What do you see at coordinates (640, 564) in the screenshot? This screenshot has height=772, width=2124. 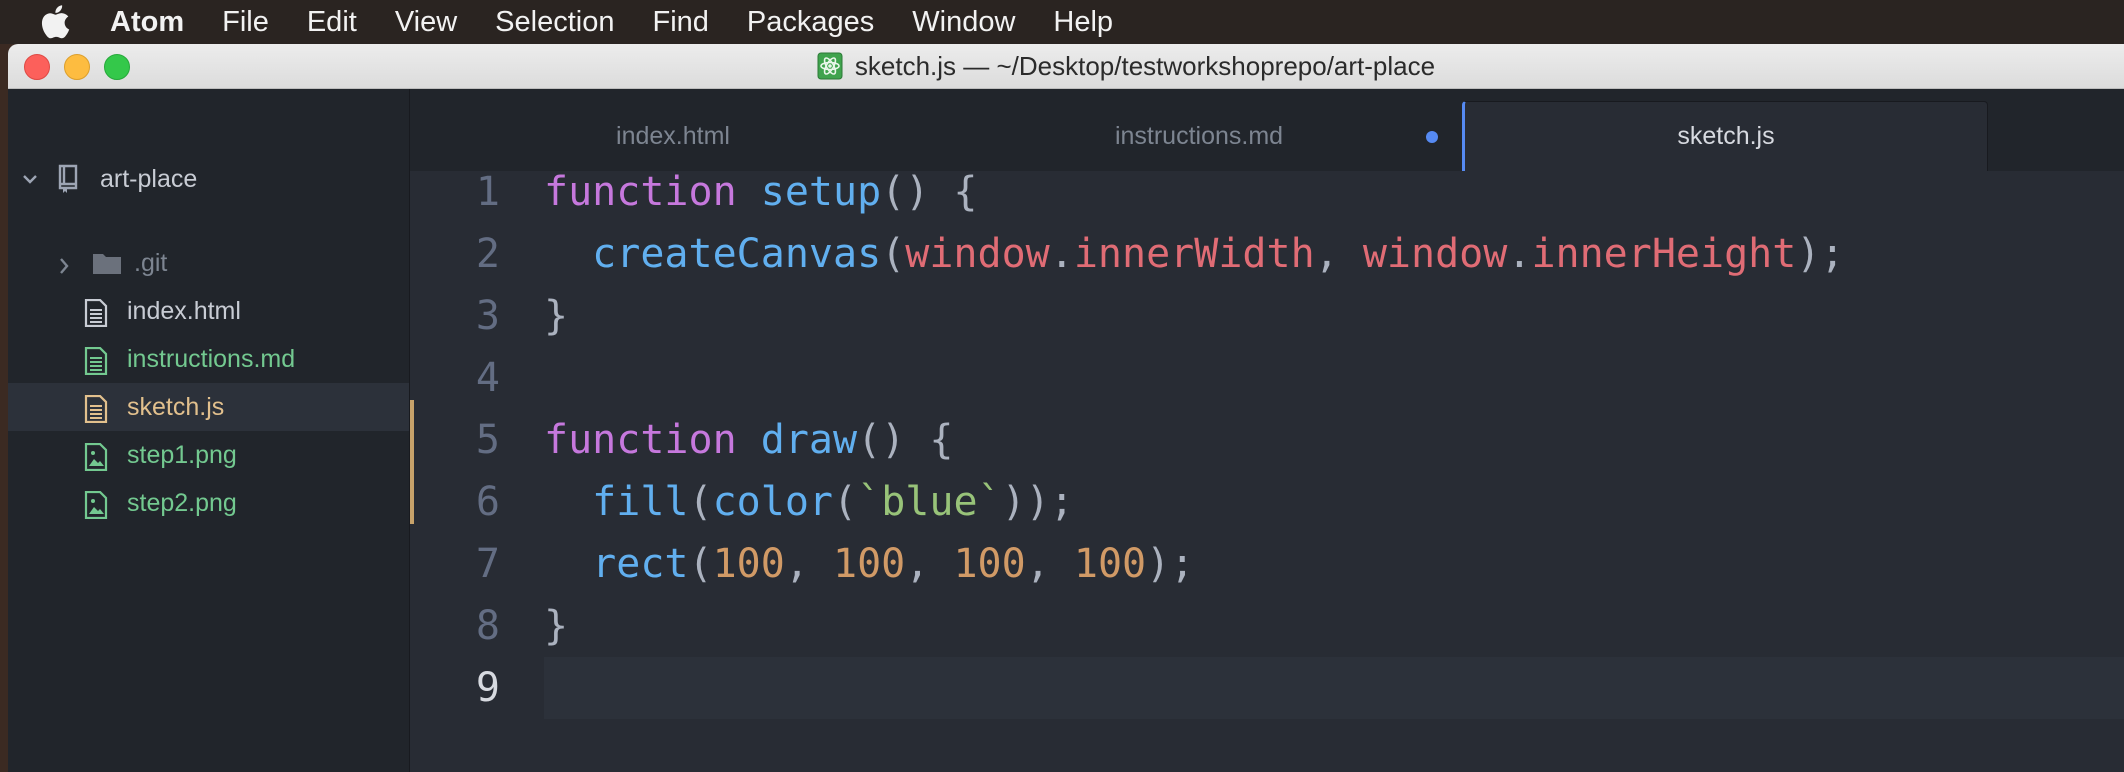 I see `code-token: rect` at bounding box center [640, 564].